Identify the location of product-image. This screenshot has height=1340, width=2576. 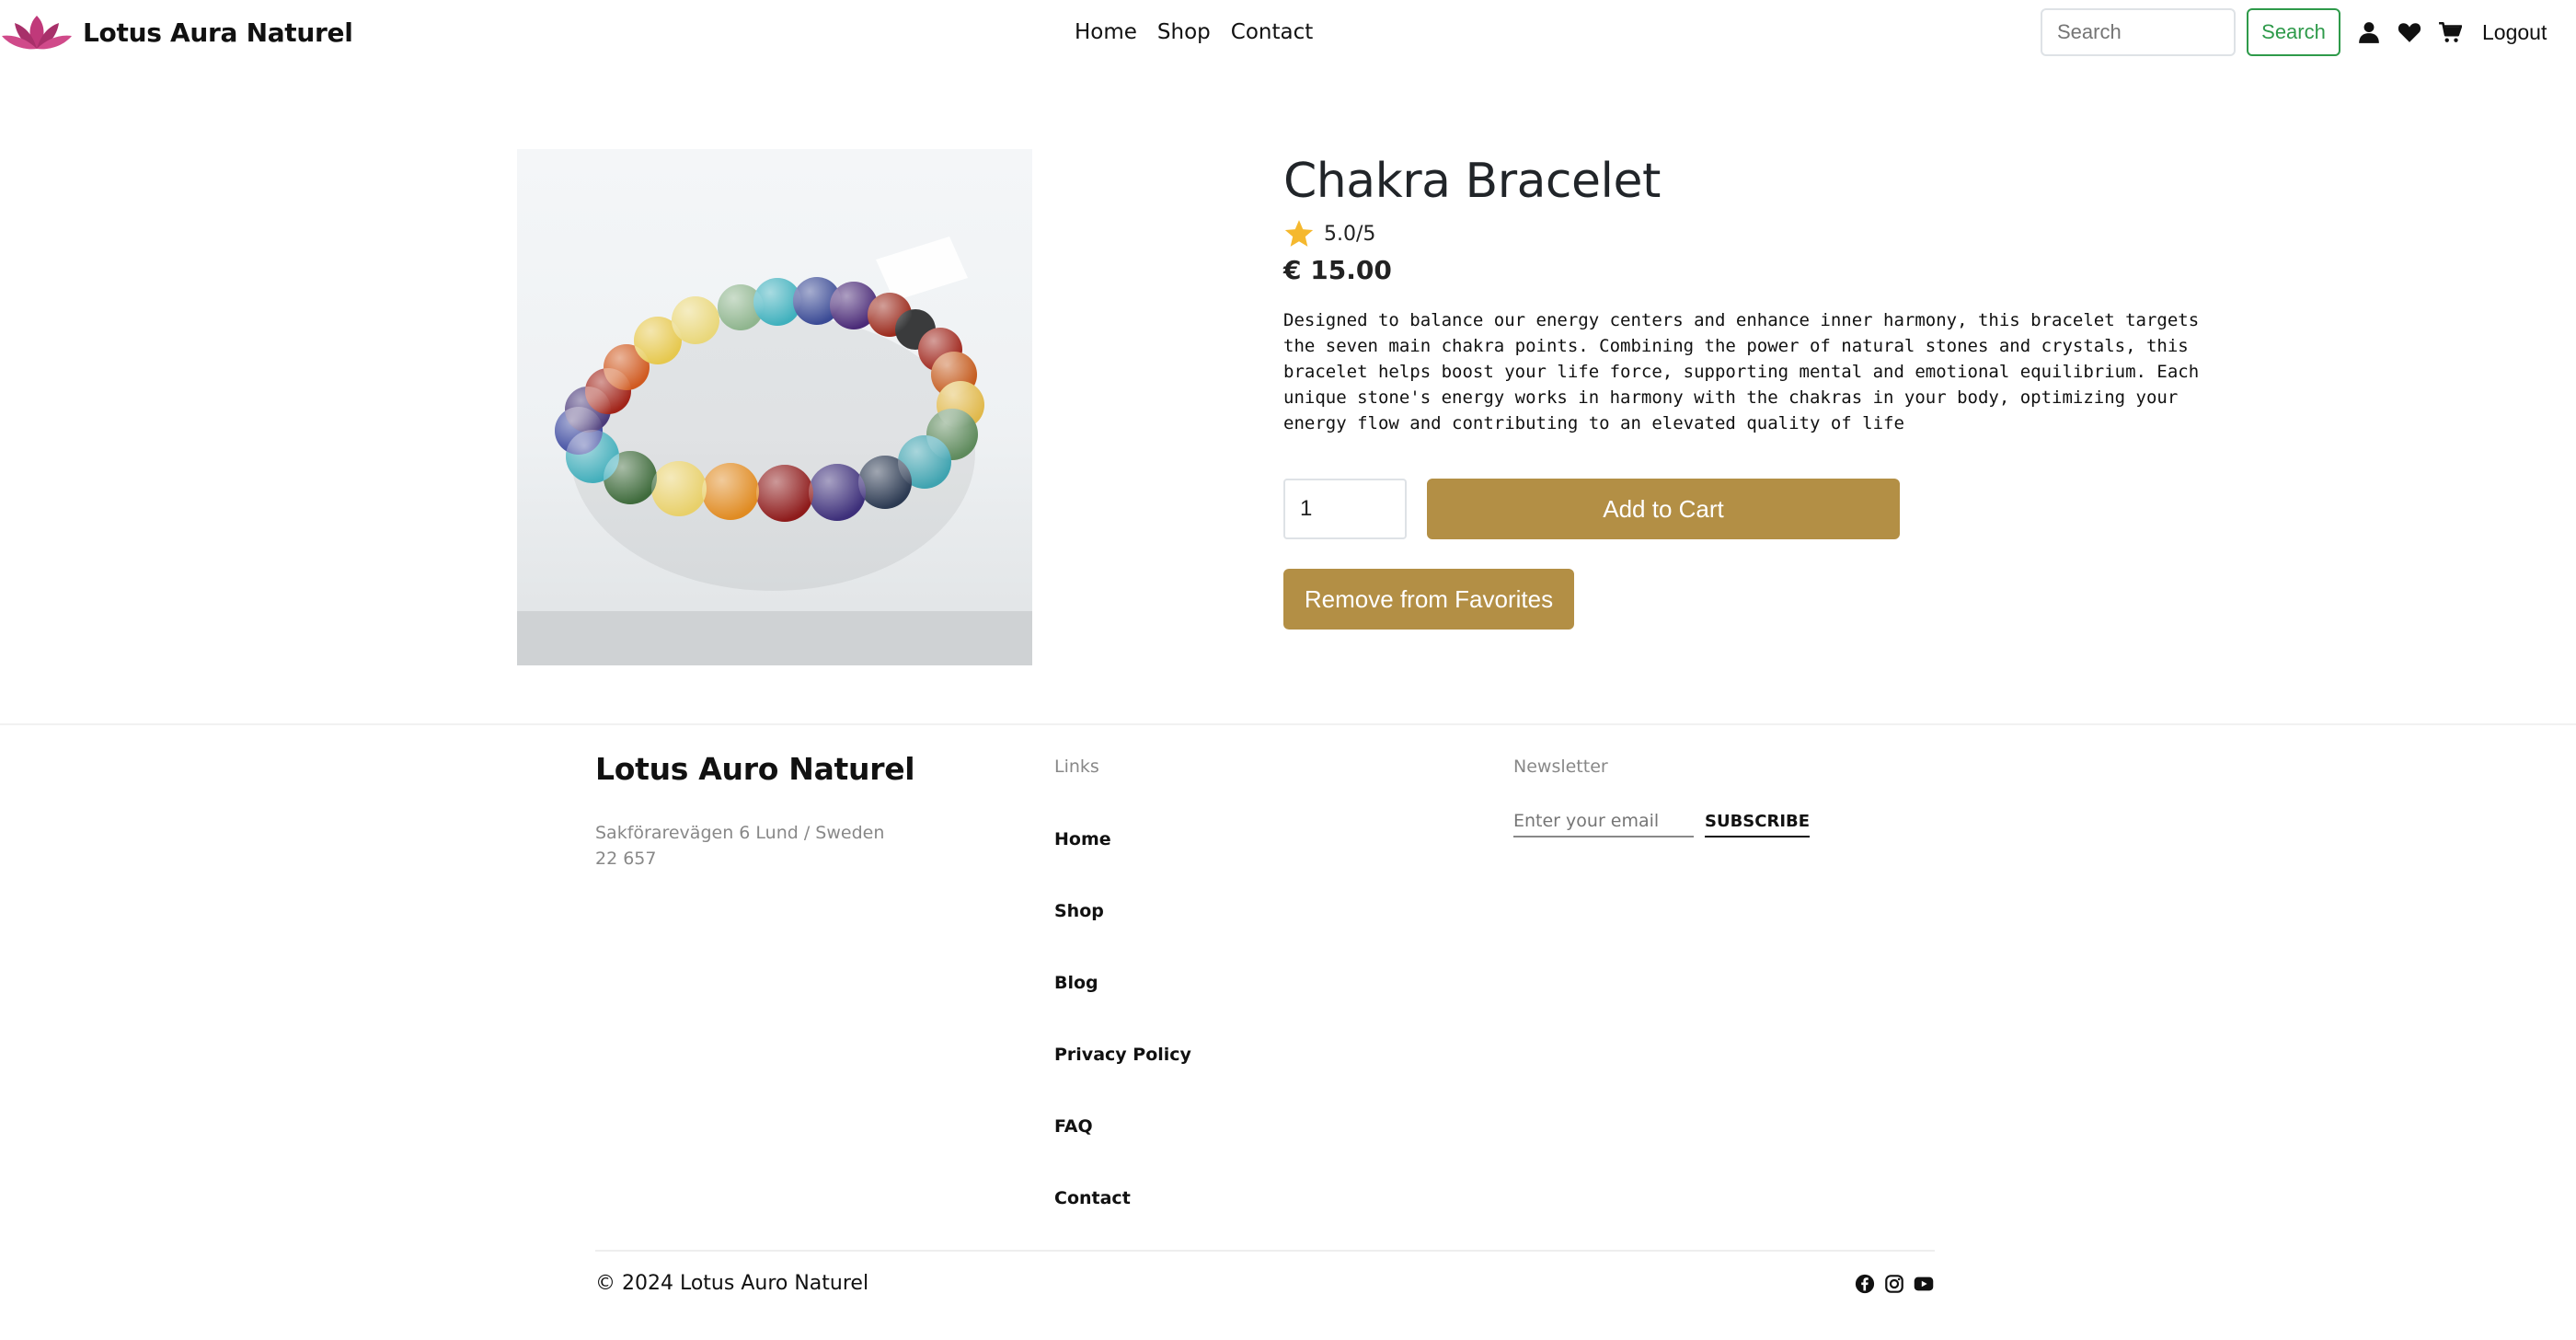
(774, 407).